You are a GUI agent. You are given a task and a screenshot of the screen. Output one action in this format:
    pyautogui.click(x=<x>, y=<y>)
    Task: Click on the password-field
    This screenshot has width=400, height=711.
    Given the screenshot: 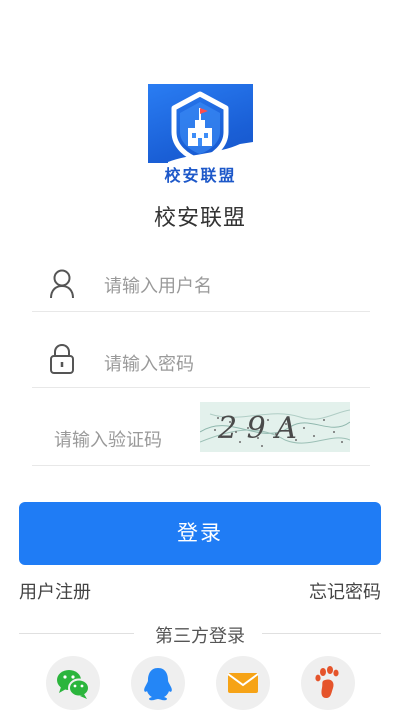 What is the action you would take?
    pyautogui.click(x=201, y=362)
    